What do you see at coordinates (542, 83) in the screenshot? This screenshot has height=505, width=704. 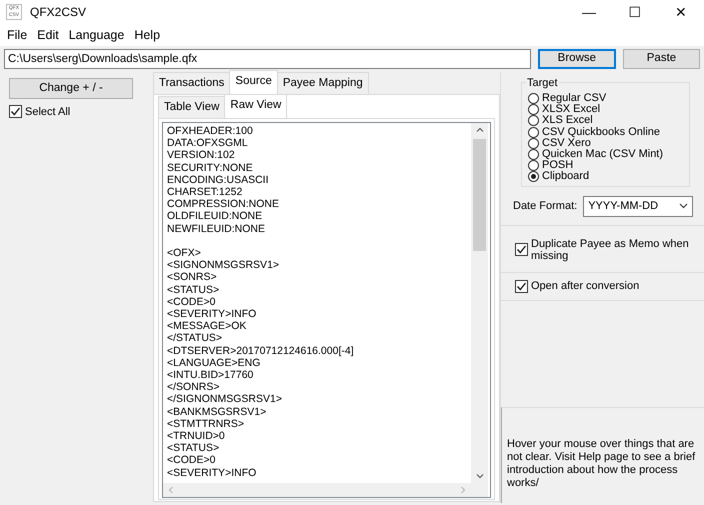 I see `group-title: Target` at bounding box center [542, 83].